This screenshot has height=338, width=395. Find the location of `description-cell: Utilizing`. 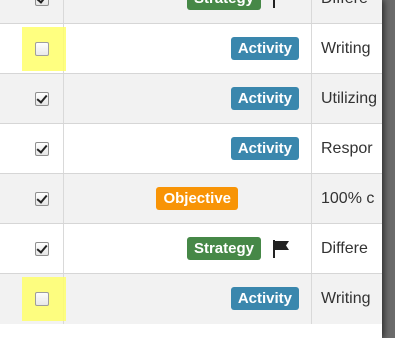

description-cell: Utilizing is located at coordinates (347, 98).